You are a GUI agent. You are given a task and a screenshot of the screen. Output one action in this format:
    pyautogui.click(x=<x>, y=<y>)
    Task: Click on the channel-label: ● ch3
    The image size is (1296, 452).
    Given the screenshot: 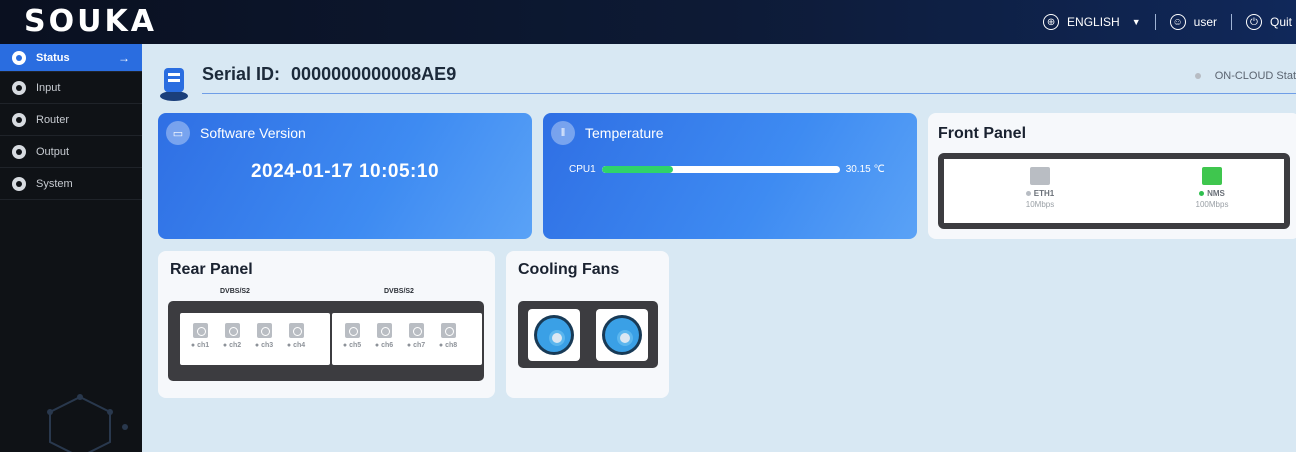 What is the action you would take?
    pyautogui.click(x=264, y=345)
    